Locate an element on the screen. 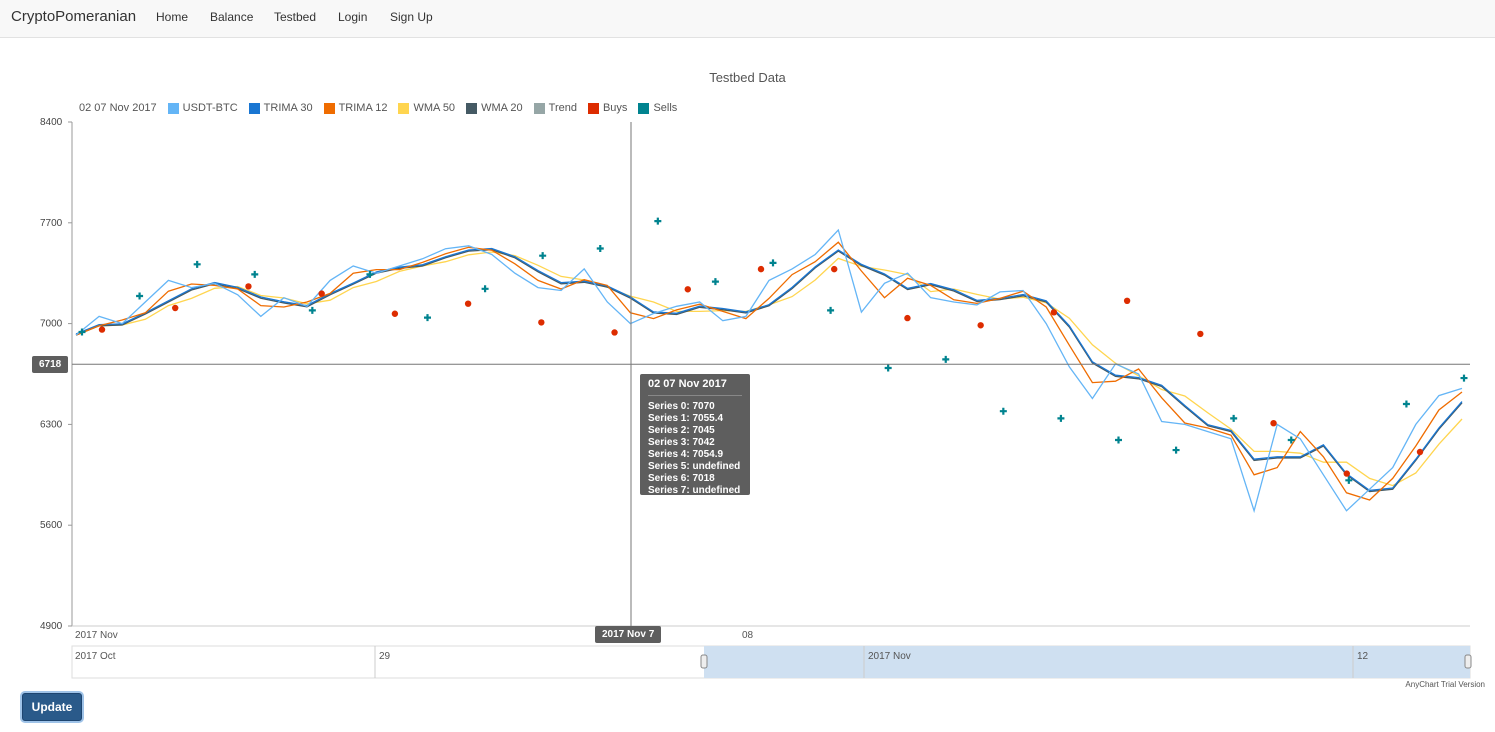 Image resolution: width=1495 pixels, height=732 pixels. nav-balance: Balance is located at coordinates (231, 17).